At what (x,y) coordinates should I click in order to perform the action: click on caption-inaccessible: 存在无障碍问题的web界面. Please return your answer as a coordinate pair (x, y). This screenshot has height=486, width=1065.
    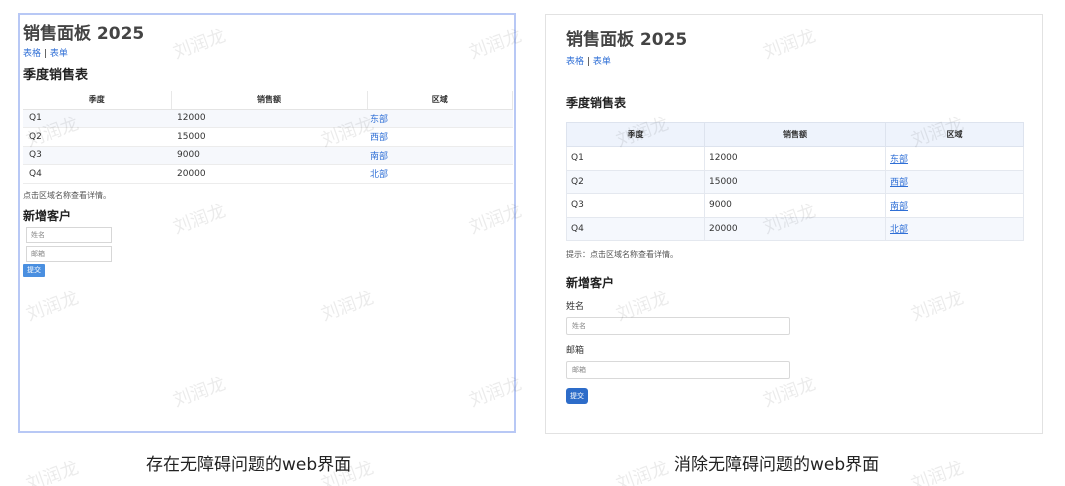
    Looking at the image, I should click on (249, 465).